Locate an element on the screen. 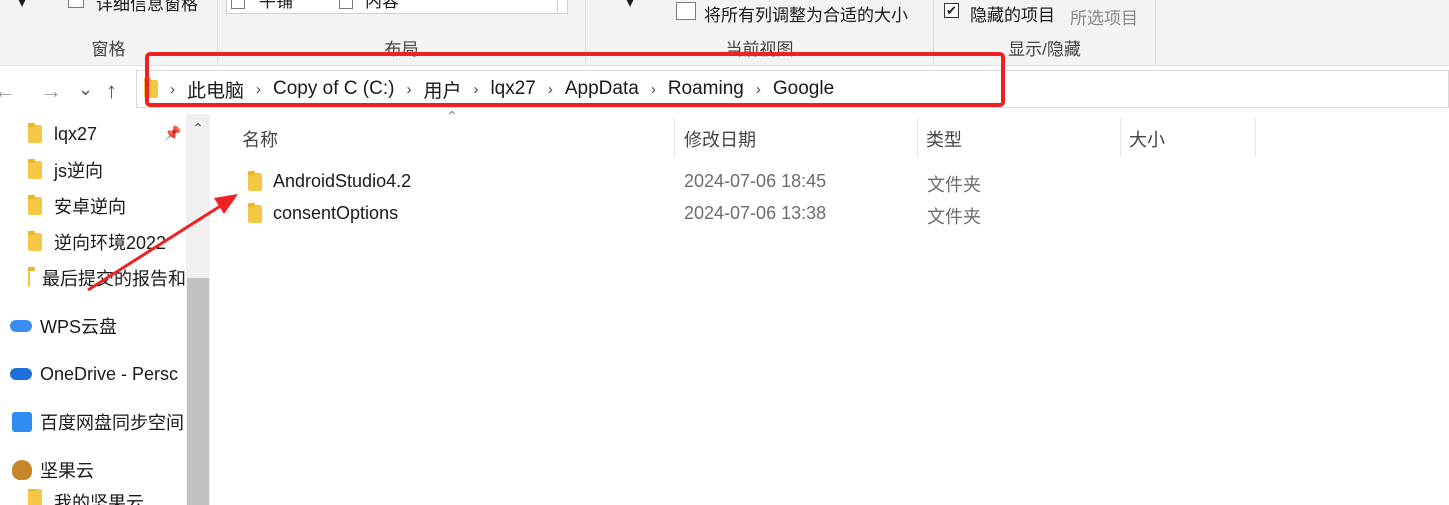 The image size is (1449, 505). dropdown-icon: ▾ is located at coordinates (22, 6).